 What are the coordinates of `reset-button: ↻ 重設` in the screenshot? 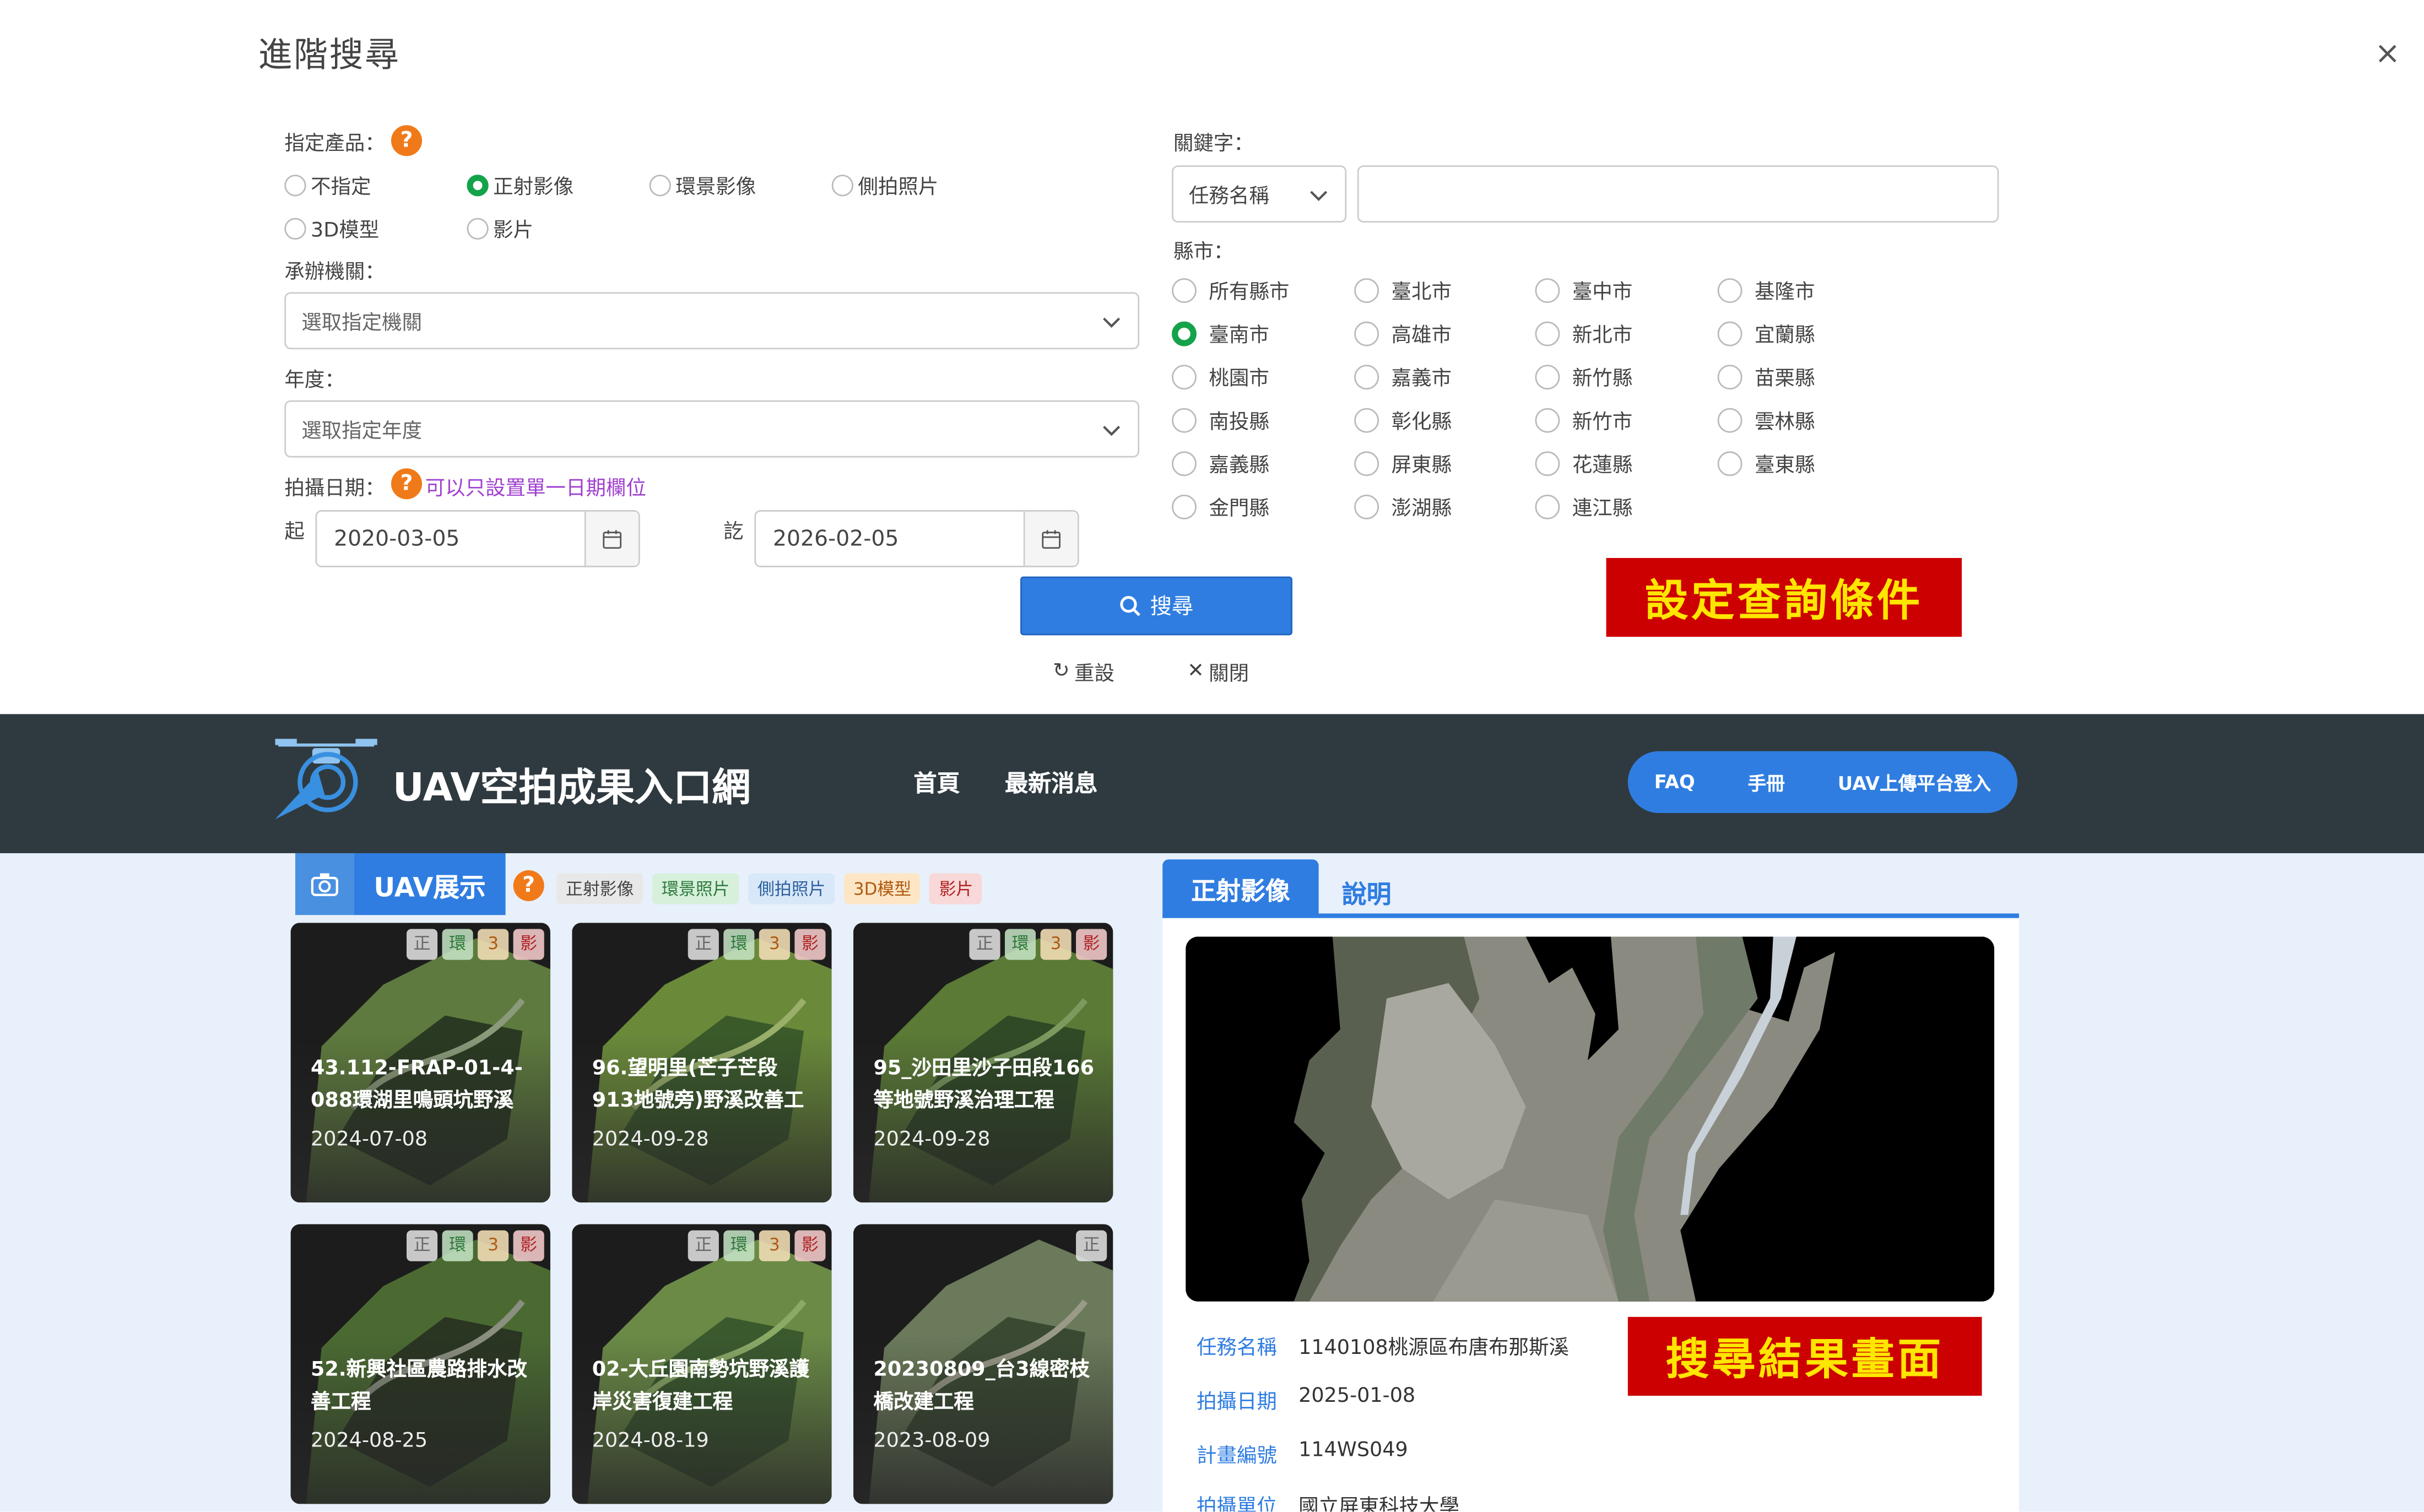 It's located at (1083, 671).